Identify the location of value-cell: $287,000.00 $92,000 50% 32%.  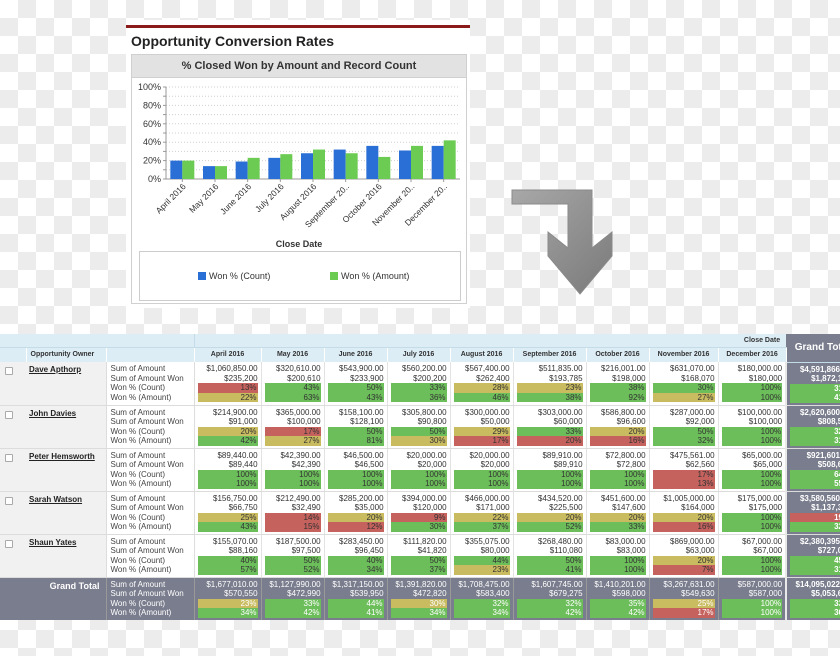
(684, 427).